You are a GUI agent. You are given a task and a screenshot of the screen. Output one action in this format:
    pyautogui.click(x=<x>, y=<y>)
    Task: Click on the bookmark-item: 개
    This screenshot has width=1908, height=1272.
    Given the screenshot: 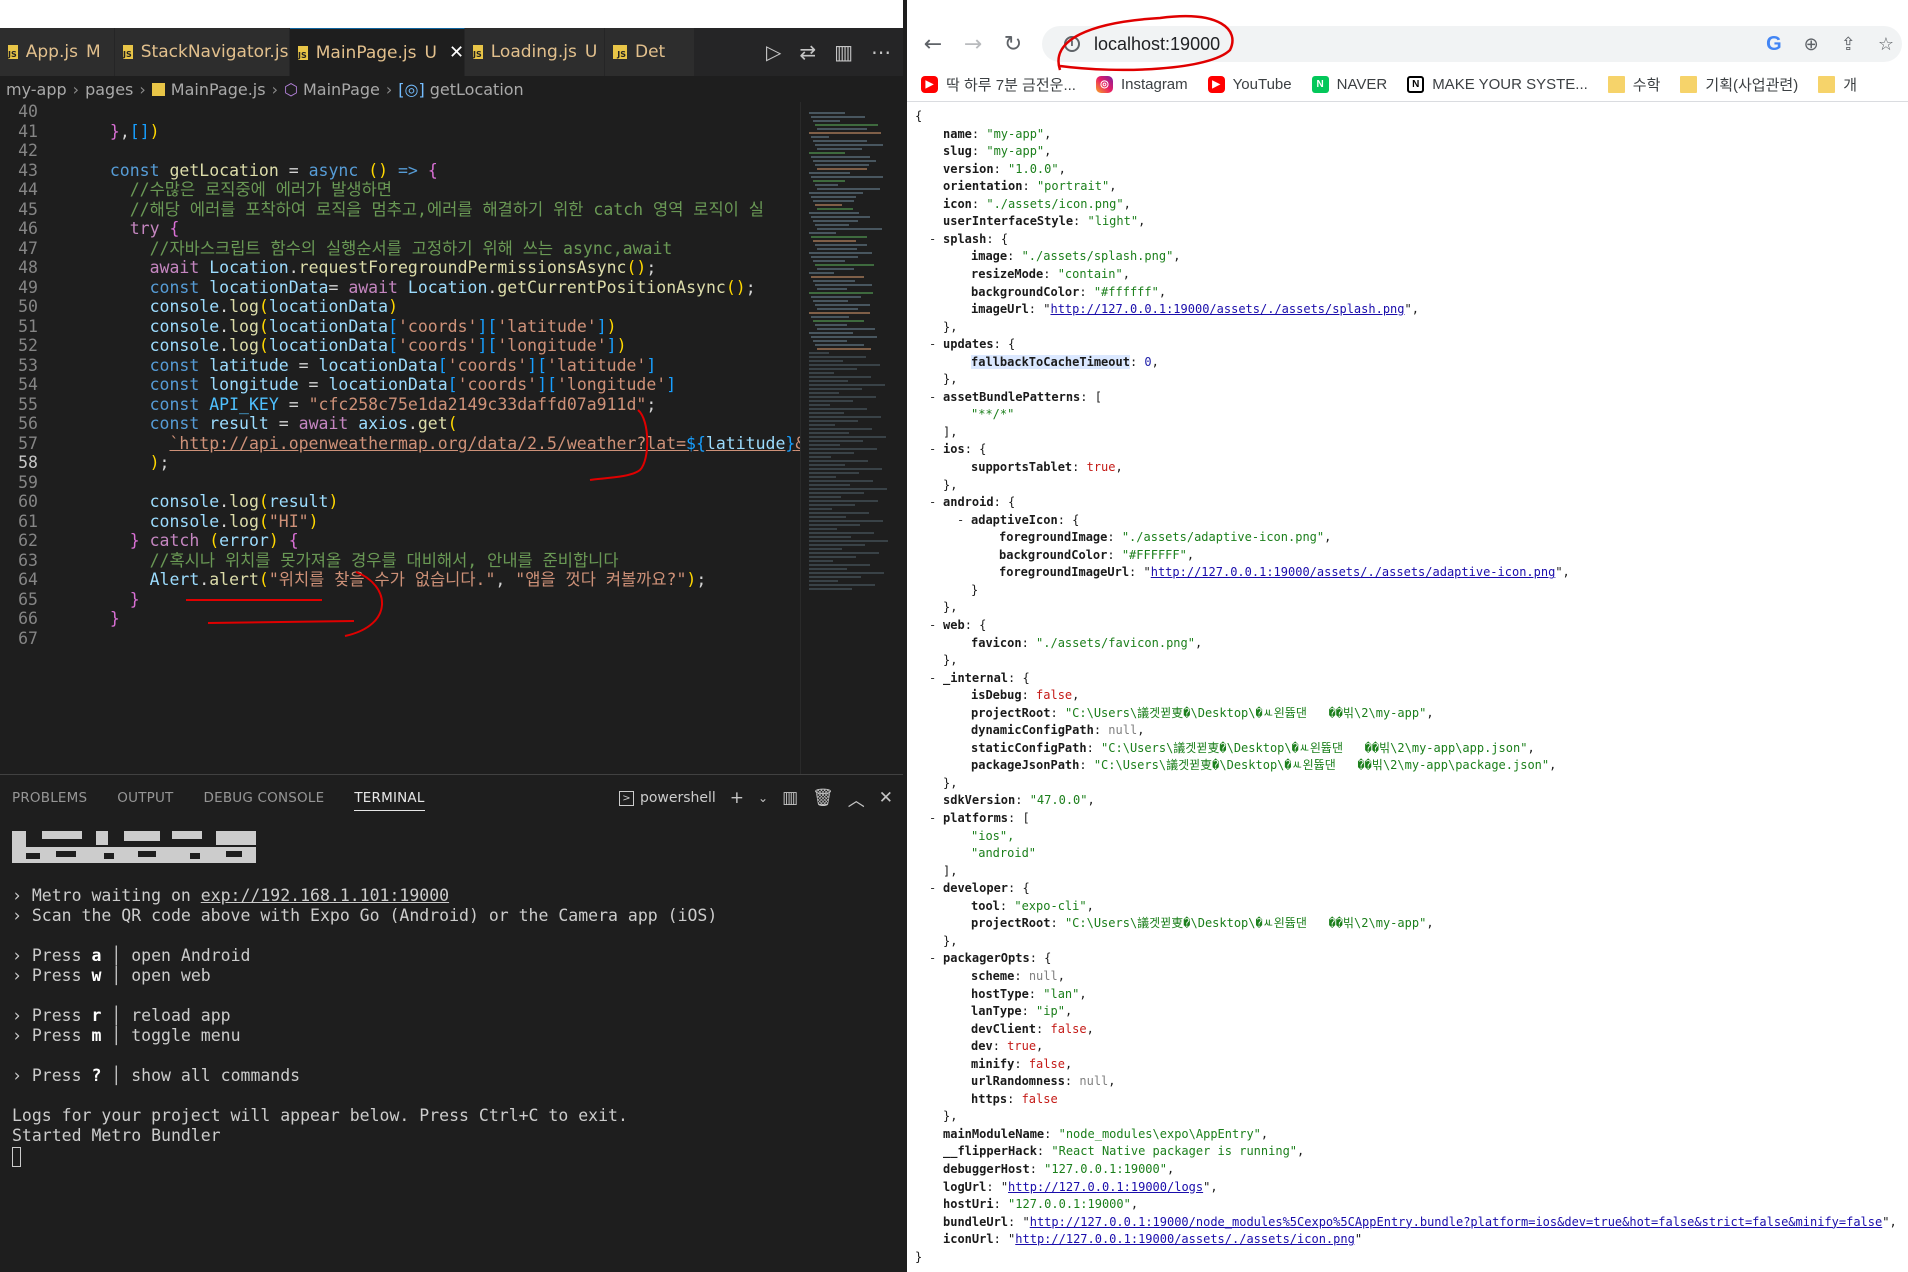 What is the action you would take?
    pyautogui.click(x=1837, y=84)
    